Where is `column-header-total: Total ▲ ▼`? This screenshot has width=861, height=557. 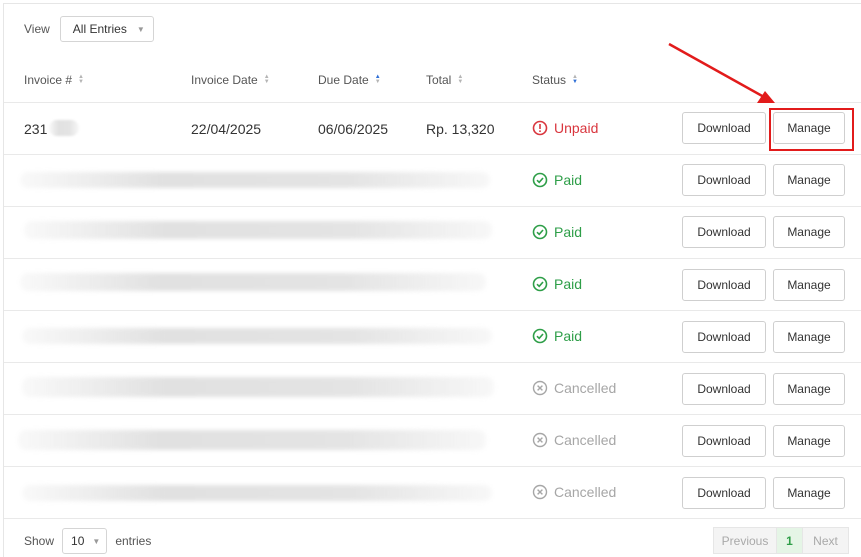 column-header-total: Total ▲ ▼ is located at coordinates (444, 80).